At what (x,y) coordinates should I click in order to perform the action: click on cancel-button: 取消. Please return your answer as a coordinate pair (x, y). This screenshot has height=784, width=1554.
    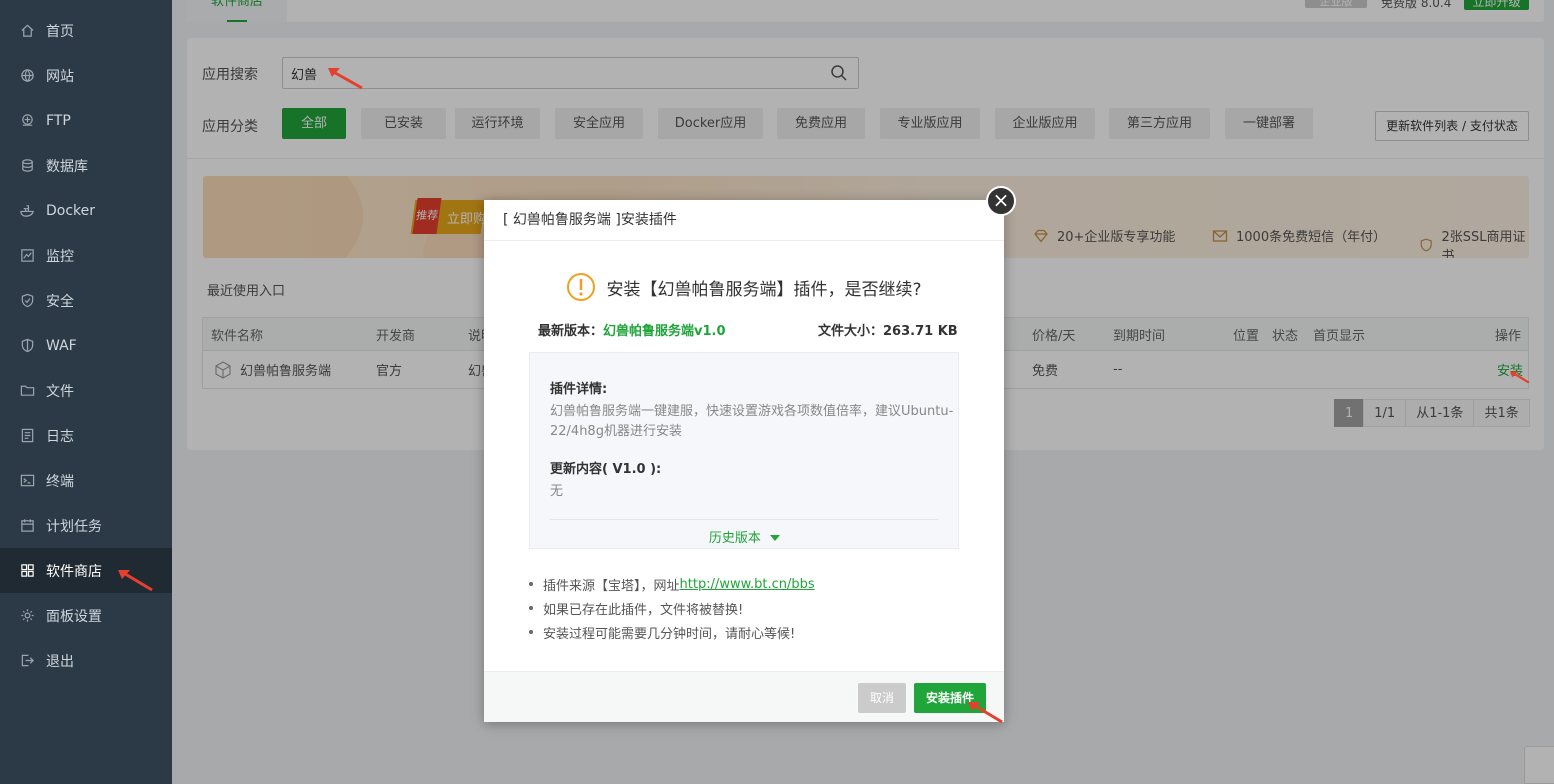
    Looking at the image, I should click on (882, 698).